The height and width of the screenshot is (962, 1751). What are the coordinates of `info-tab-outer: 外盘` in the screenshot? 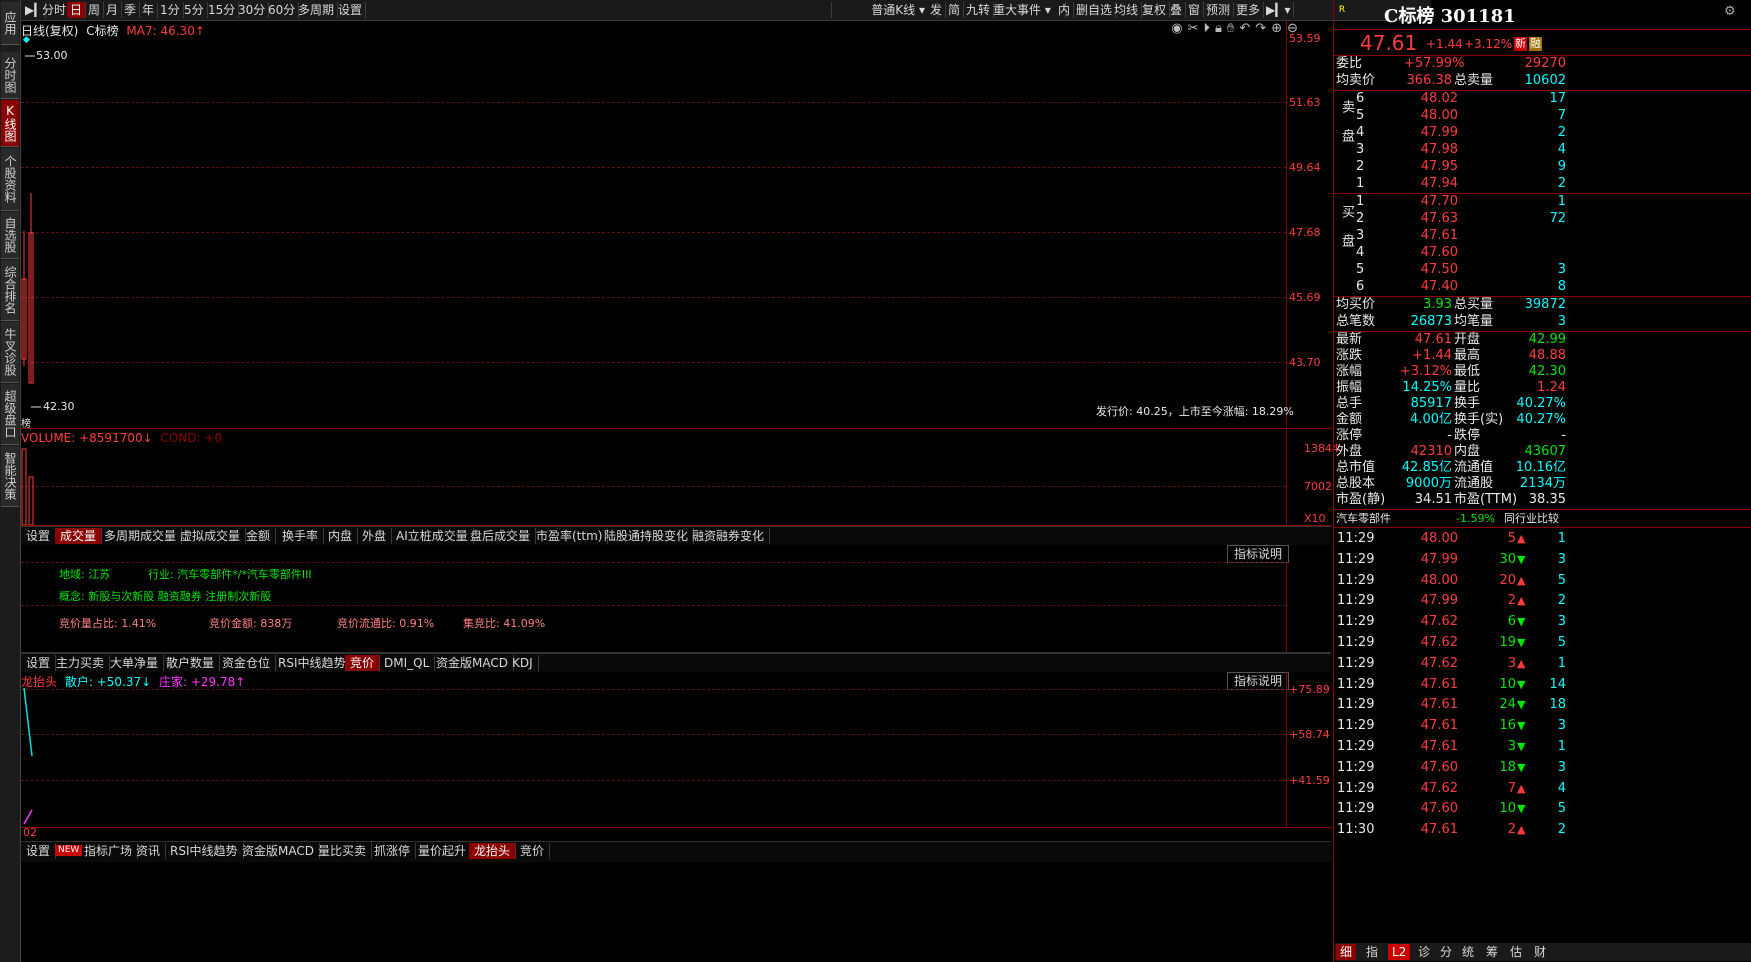 It's located at (375, 536).